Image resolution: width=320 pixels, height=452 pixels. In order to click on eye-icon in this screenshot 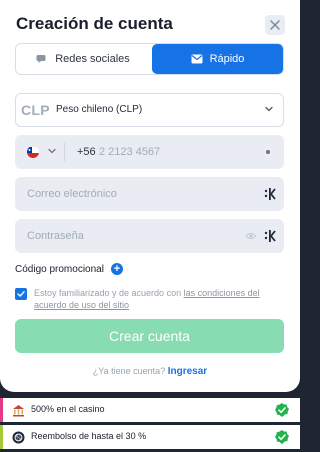, I will do `click(251, 236)`.